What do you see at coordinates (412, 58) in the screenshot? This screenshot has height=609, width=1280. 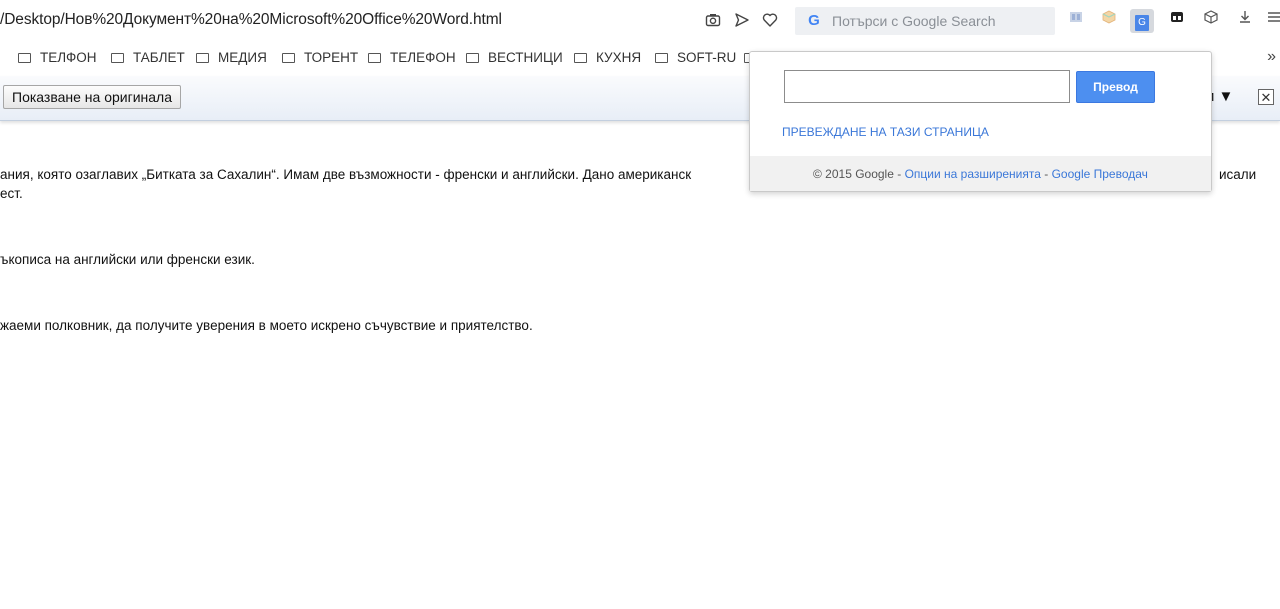 I see `bookmark-folder: ТЕЛЕФОН` at bounding box center [412, 58].